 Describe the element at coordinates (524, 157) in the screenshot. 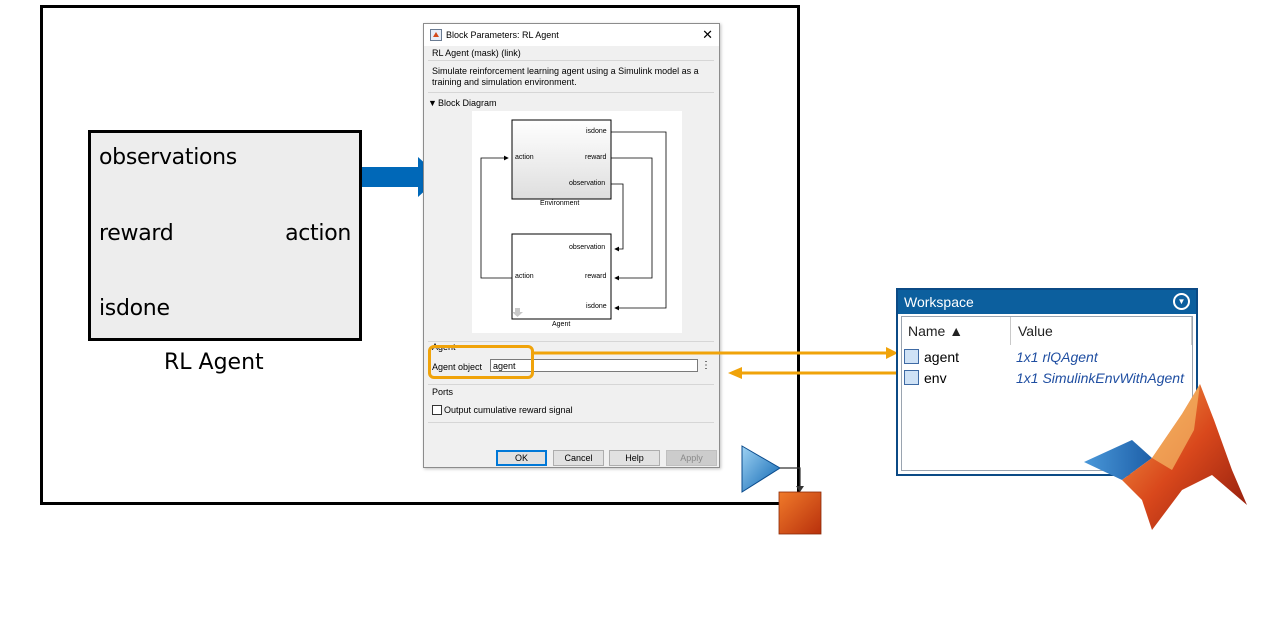

I see `env-port-action: action` at that location.